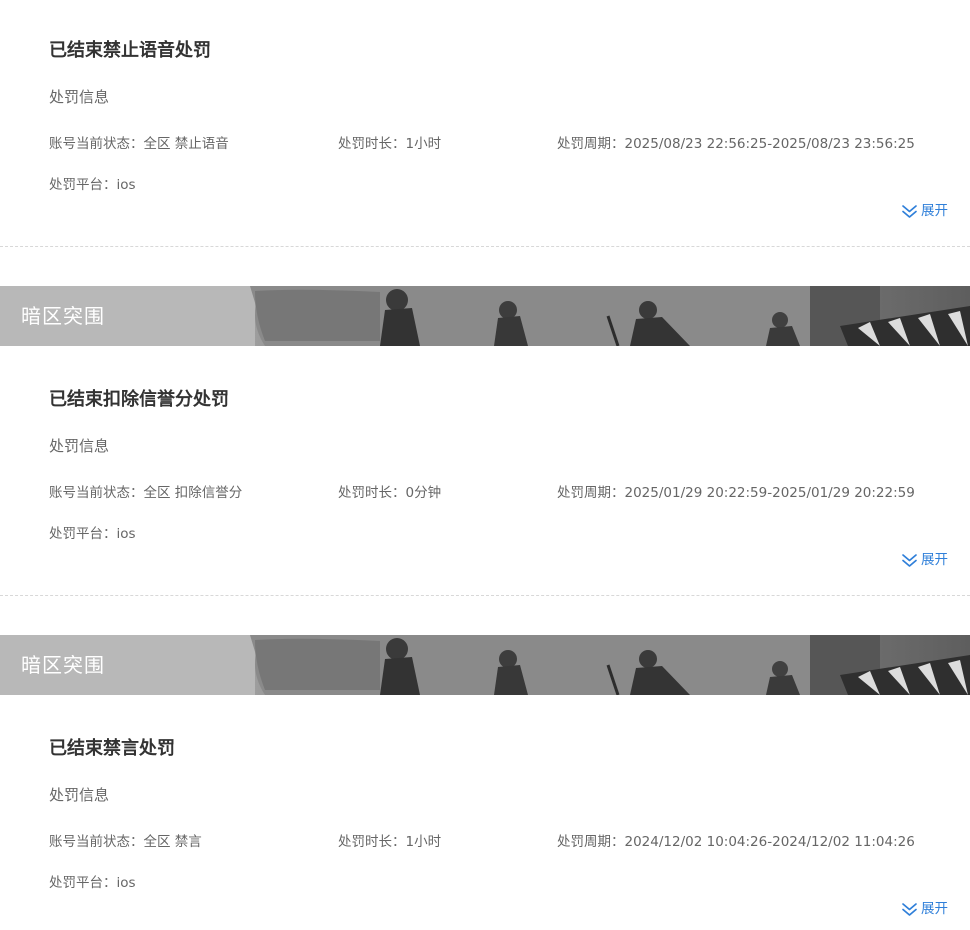  I want to click on field-value: 全区 扣除信誉分, so click(193, 493).